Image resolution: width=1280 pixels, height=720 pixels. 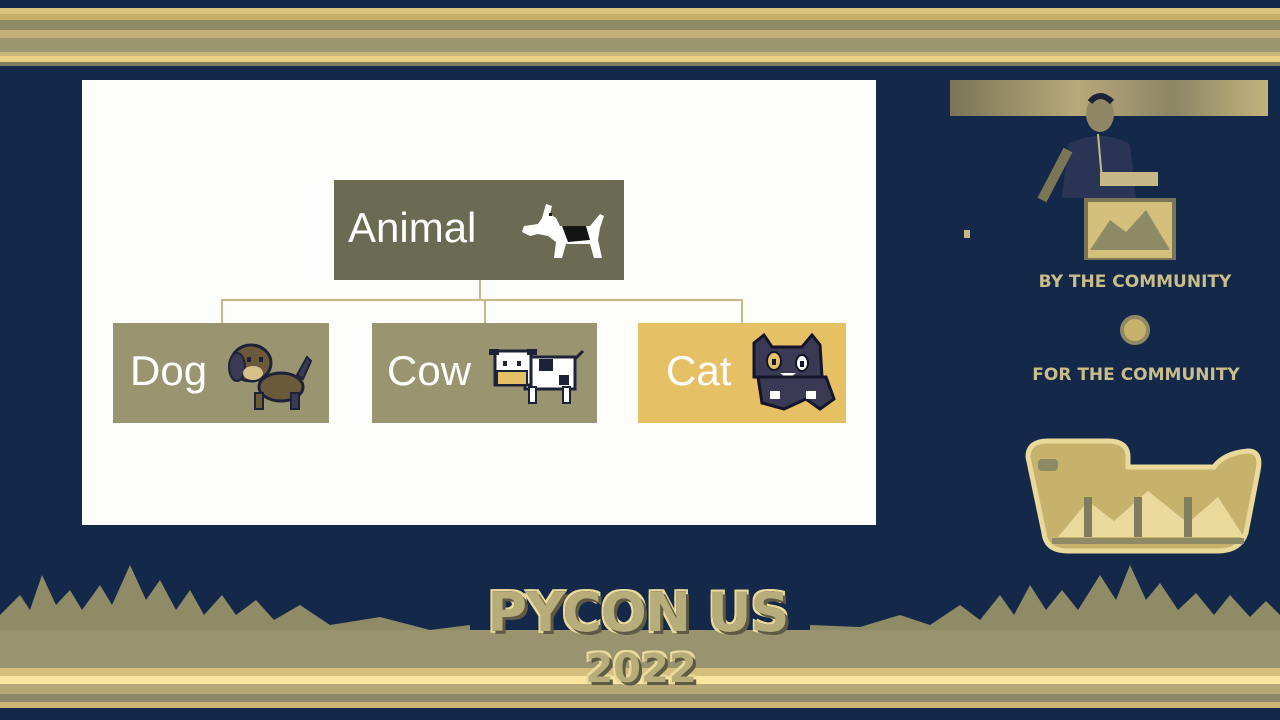 I want to click on tree-connector-dog, so click(x=222, y=311).